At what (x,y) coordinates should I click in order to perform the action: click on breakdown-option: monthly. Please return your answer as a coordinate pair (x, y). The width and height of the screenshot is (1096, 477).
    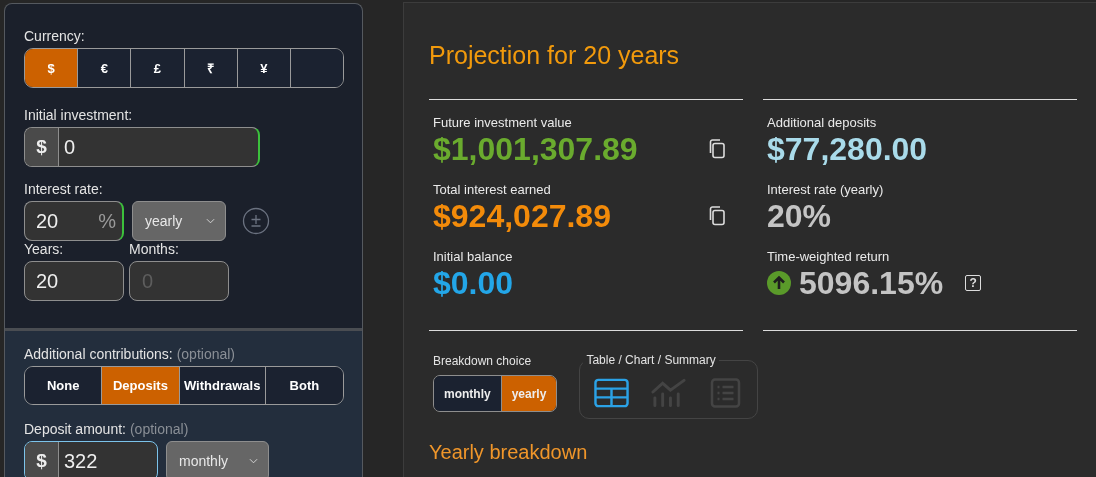
    Looking at the image, I should click on (467, 393).